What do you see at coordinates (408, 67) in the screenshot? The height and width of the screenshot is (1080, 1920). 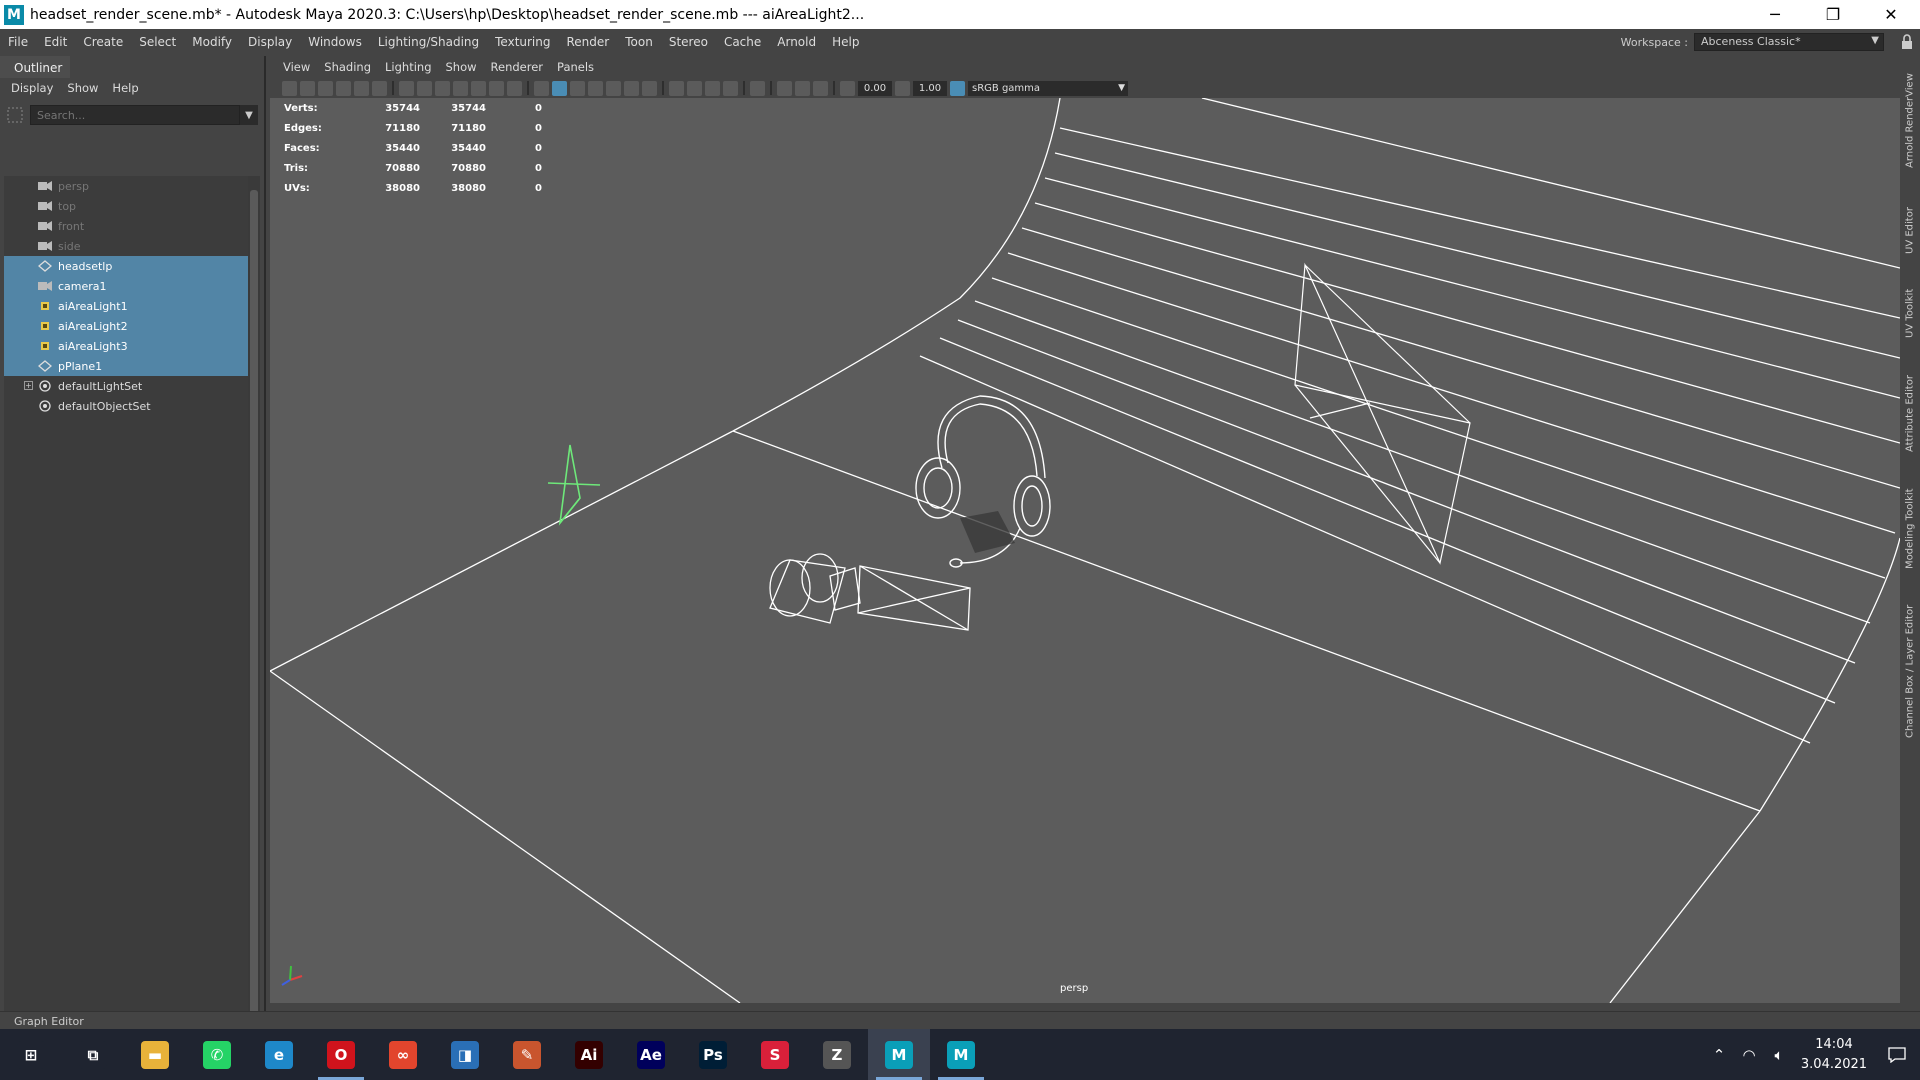 I see `viewport-menu-lighting: Lighting` at bounding box center [408, 67].